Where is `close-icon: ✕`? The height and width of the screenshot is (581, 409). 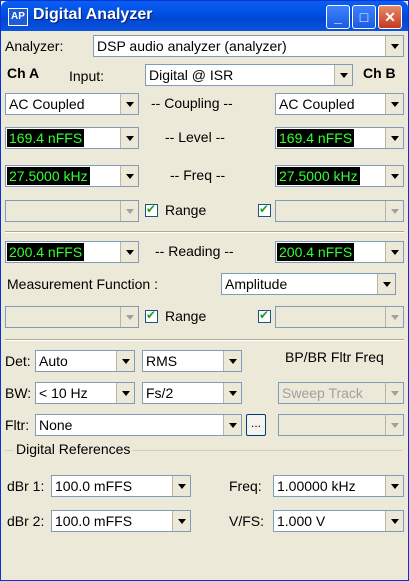 close-icon: ✕ is located at coordinates (390, 17).